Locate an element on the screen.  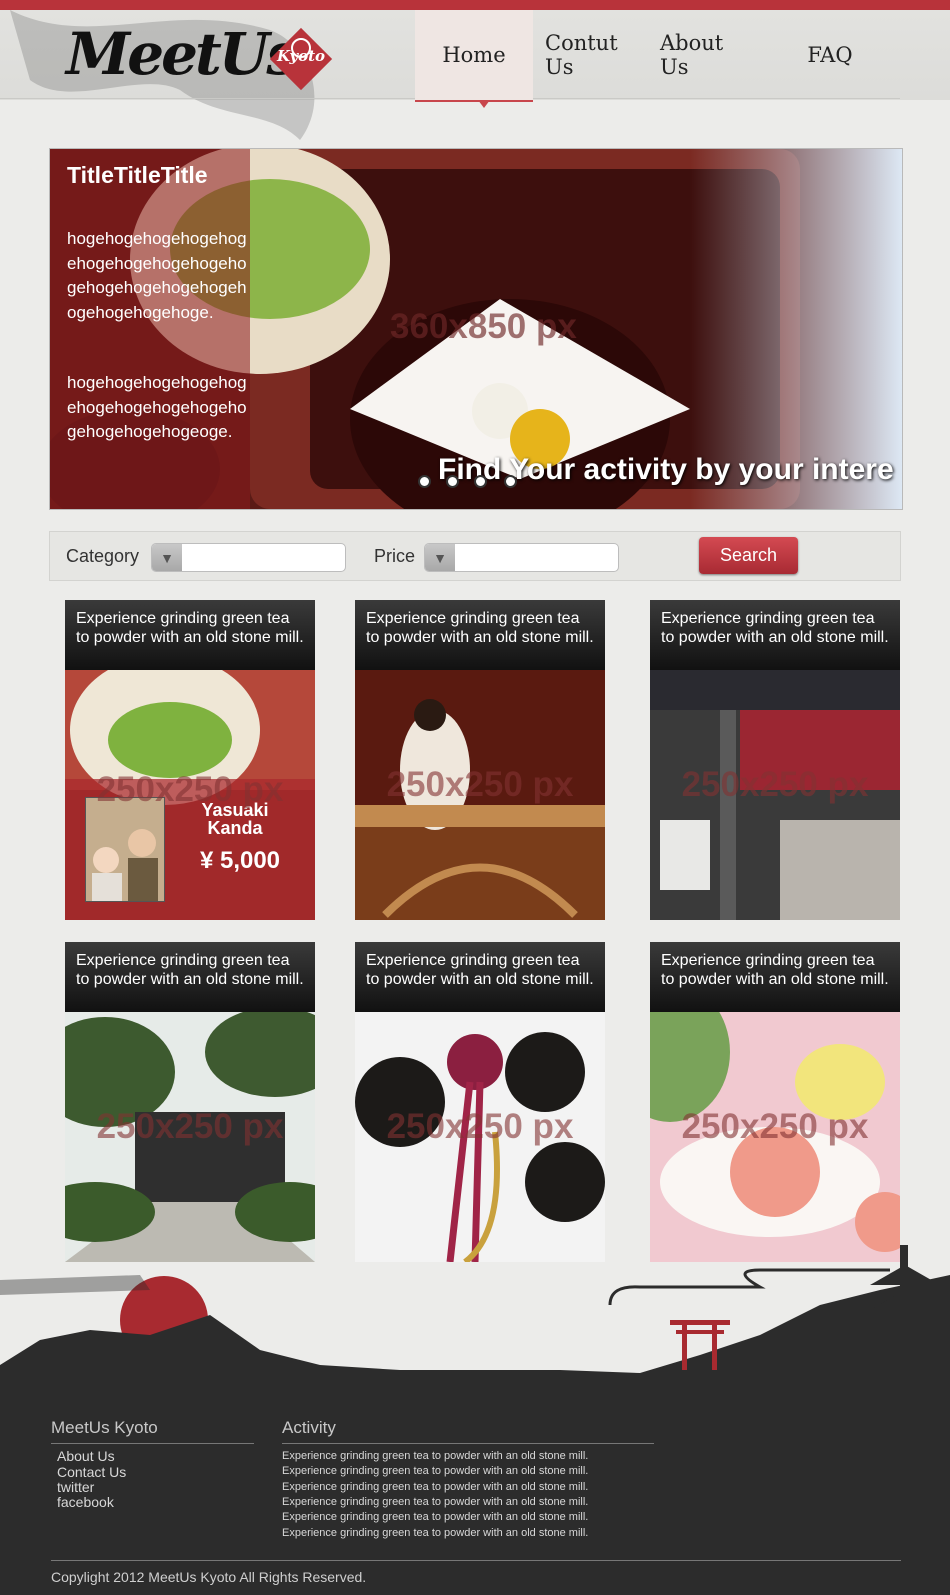
nav-active-caret-icon is located at coordinates (484, 104).